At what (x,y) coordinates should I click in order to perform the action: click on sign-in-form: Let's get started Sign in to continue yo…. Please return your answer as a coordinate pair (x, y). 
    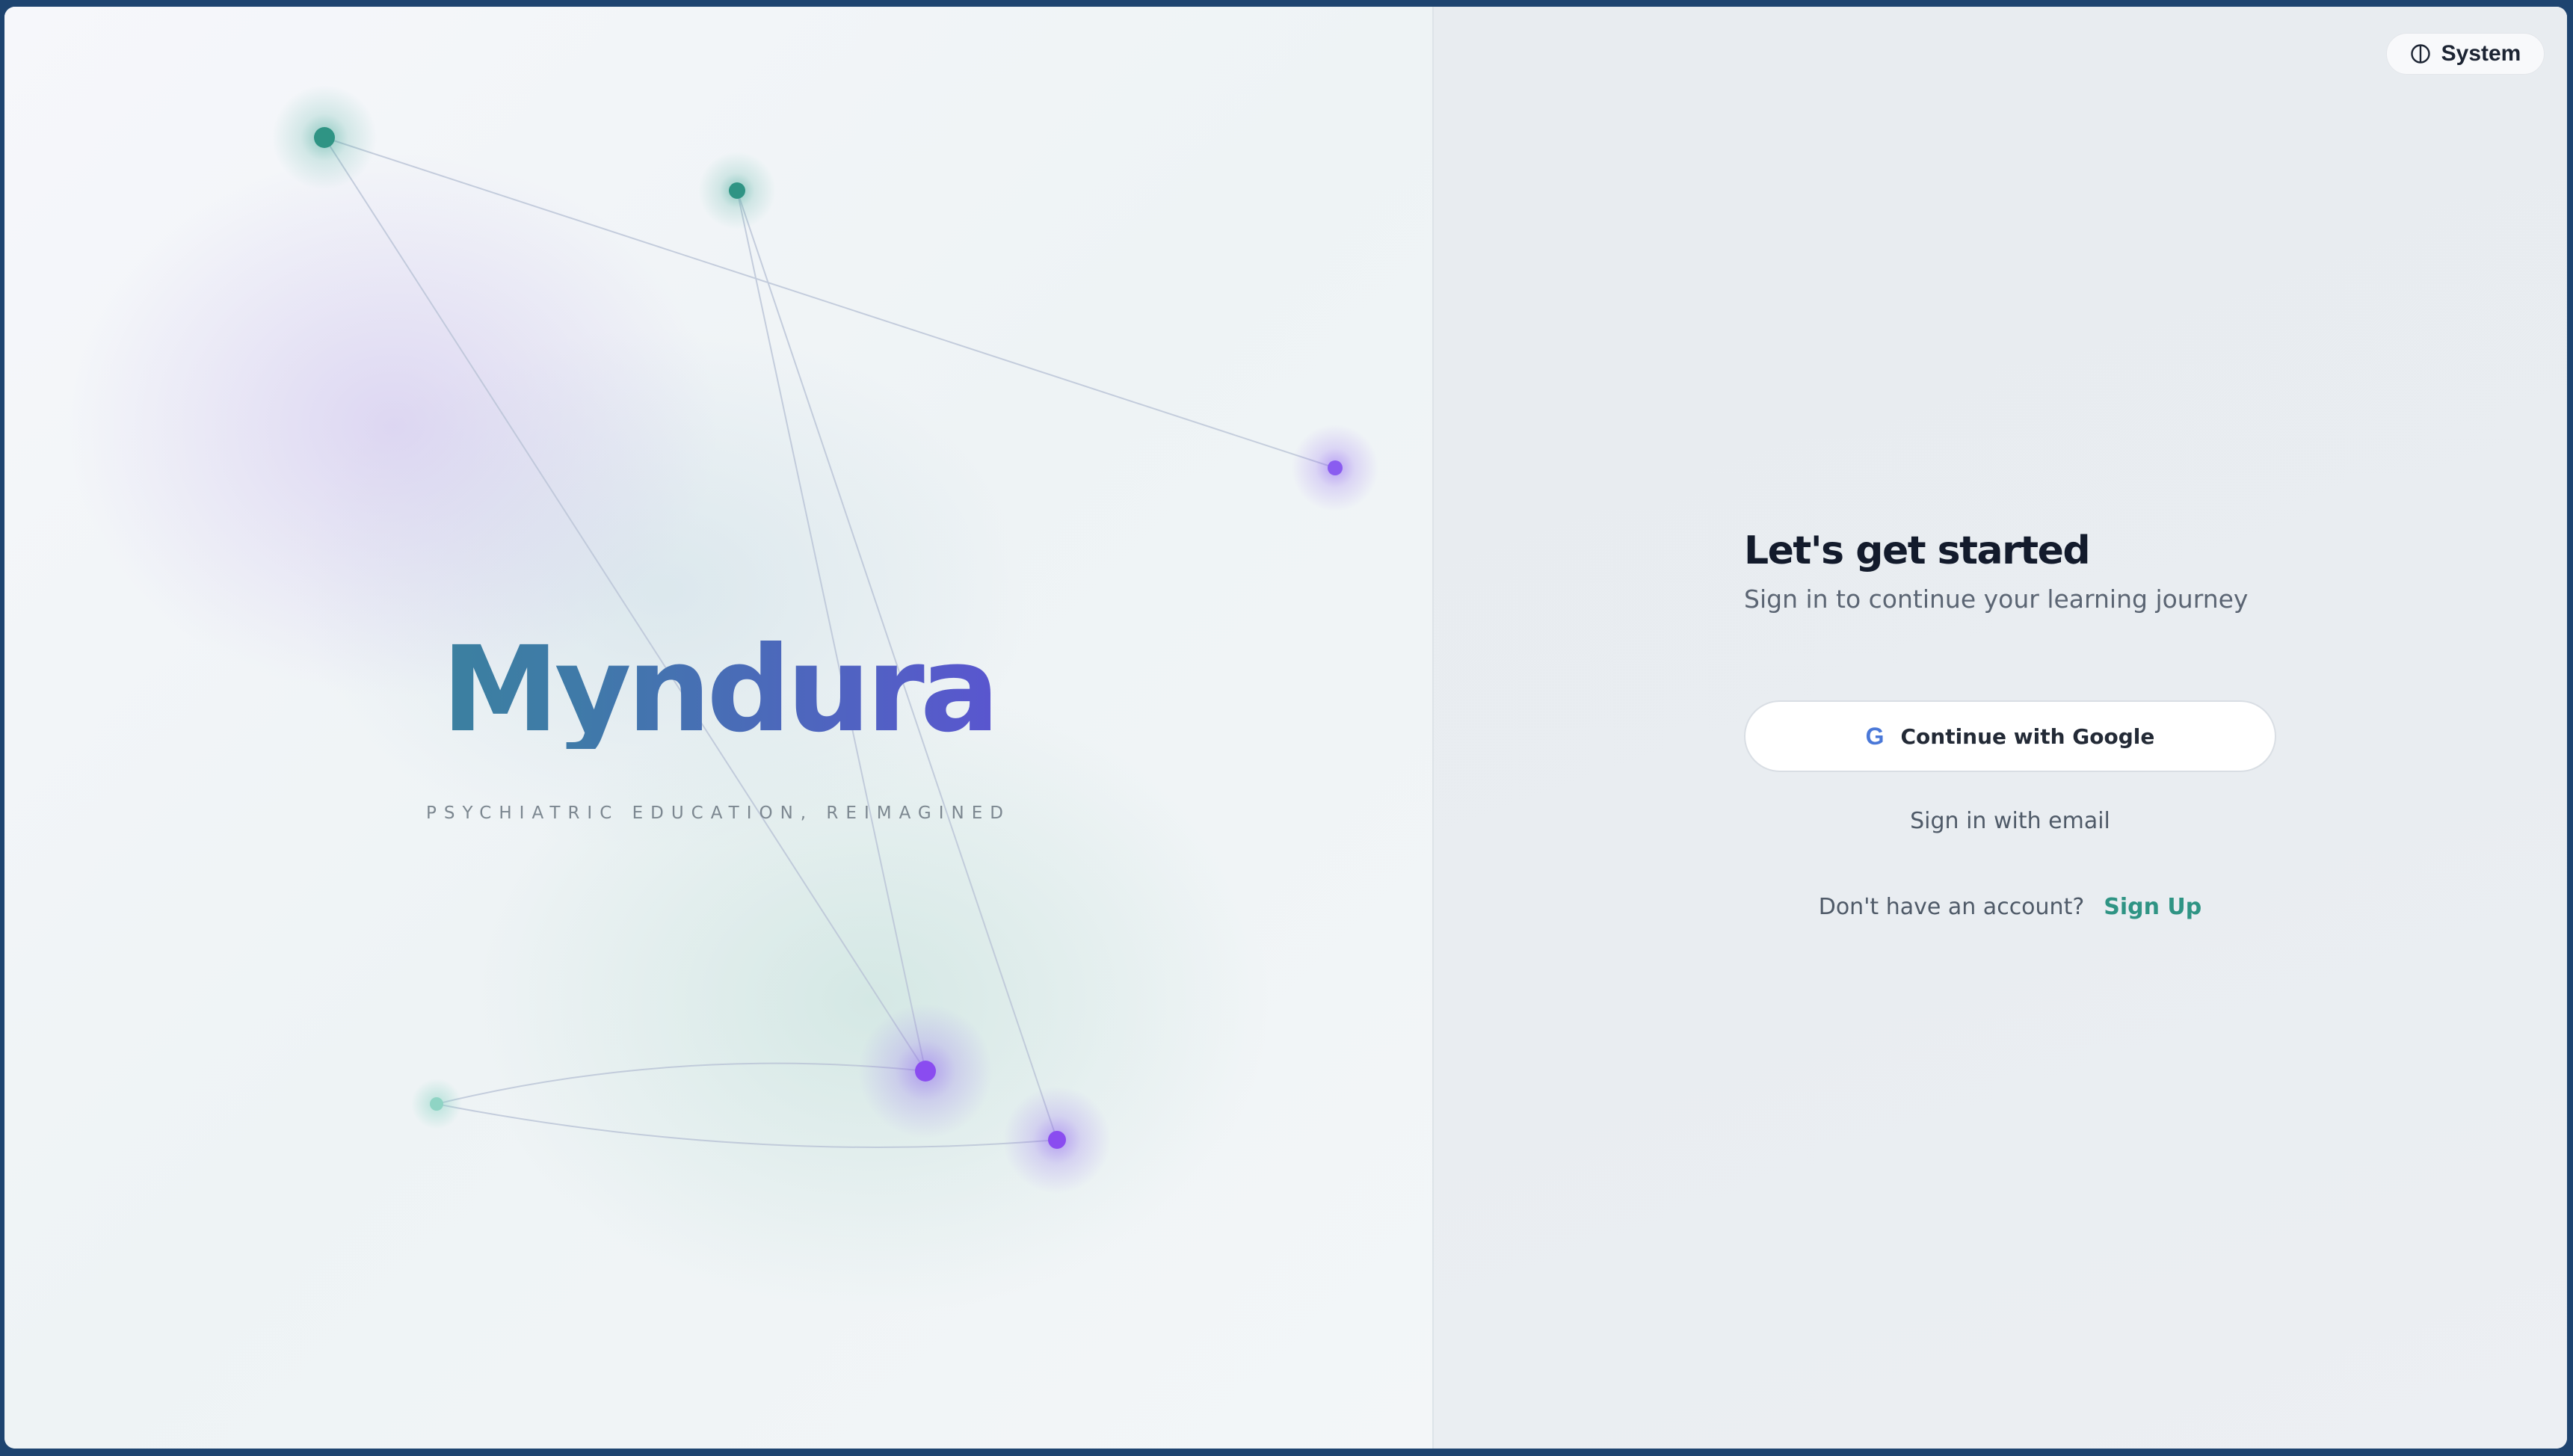
    Looking at the image, I should click on (2010, 724).